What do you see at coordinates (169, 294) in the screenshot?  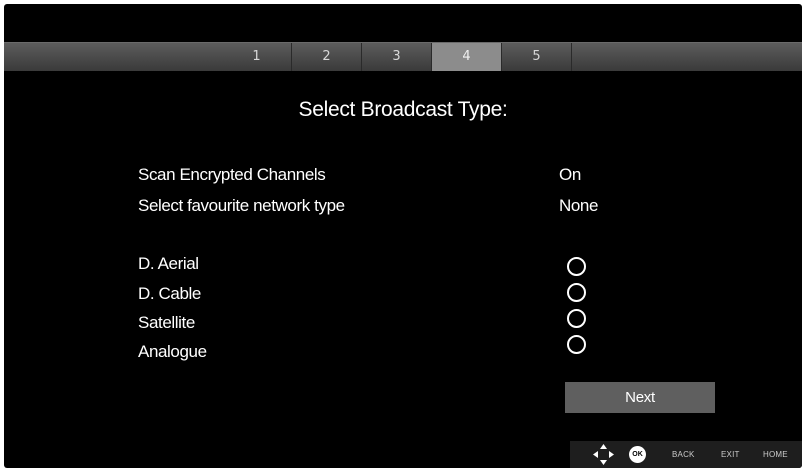 I see `option-d-cable-label: D. Cable` at bounding box center [169, 294].